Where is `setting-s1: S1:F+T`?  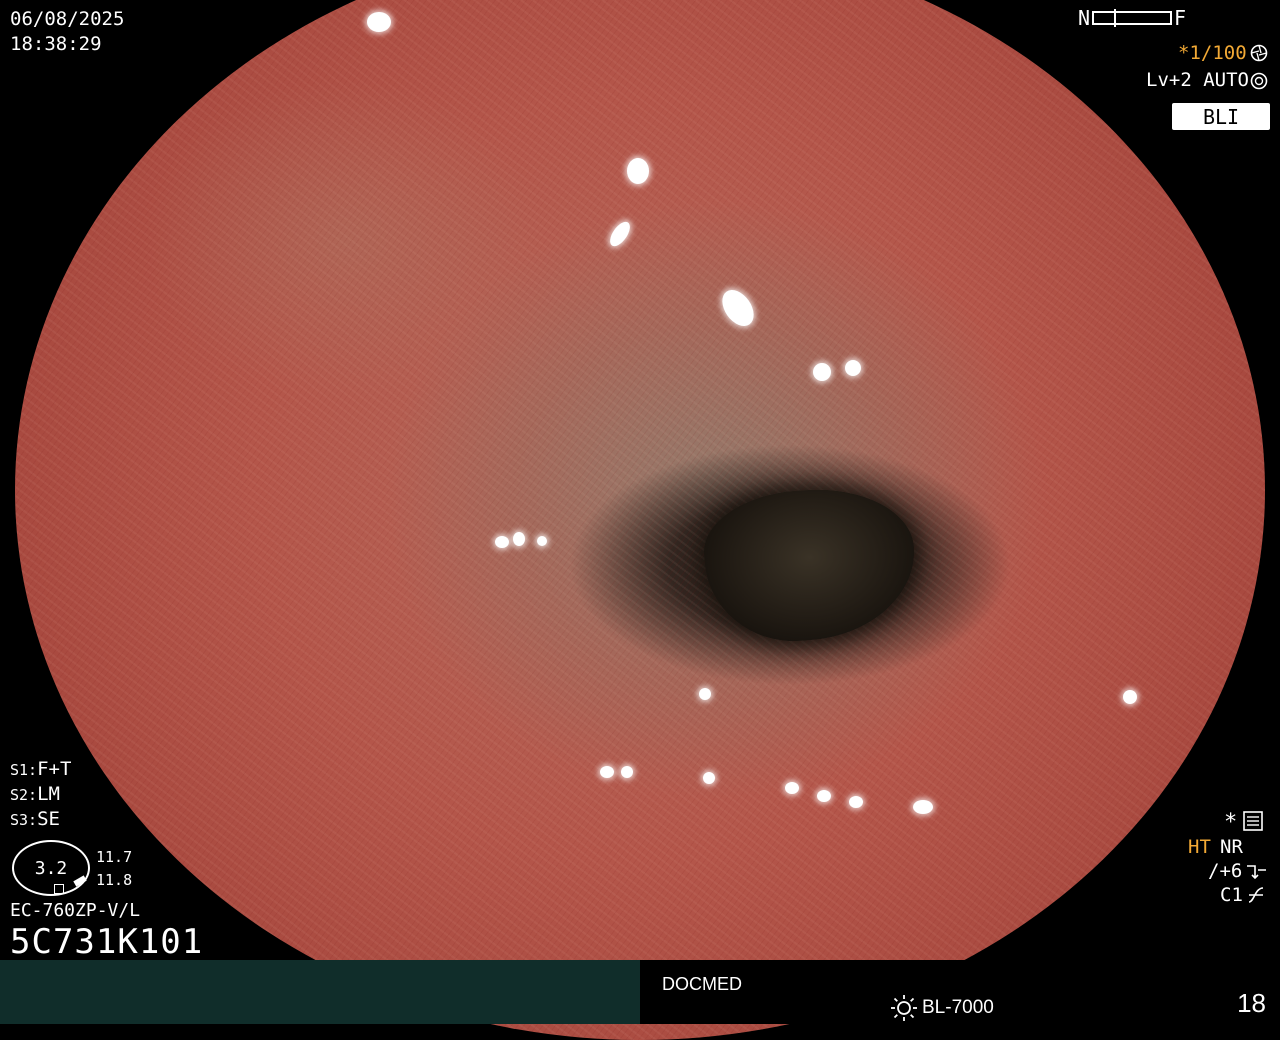
setting-s1: S1:F+T is located at coordinates (40, 769).